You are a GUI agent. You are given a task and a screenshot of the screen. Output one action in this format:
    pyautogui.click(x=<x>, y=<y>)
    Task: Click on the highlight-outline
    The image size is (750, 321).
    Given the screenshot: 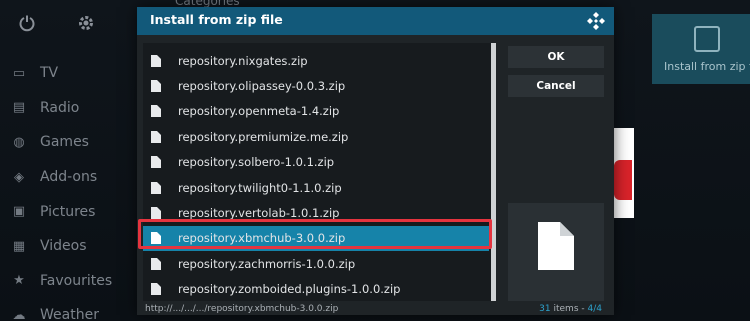 What is the action you would take?
    pyautogui.click(x=315, y=234)
    